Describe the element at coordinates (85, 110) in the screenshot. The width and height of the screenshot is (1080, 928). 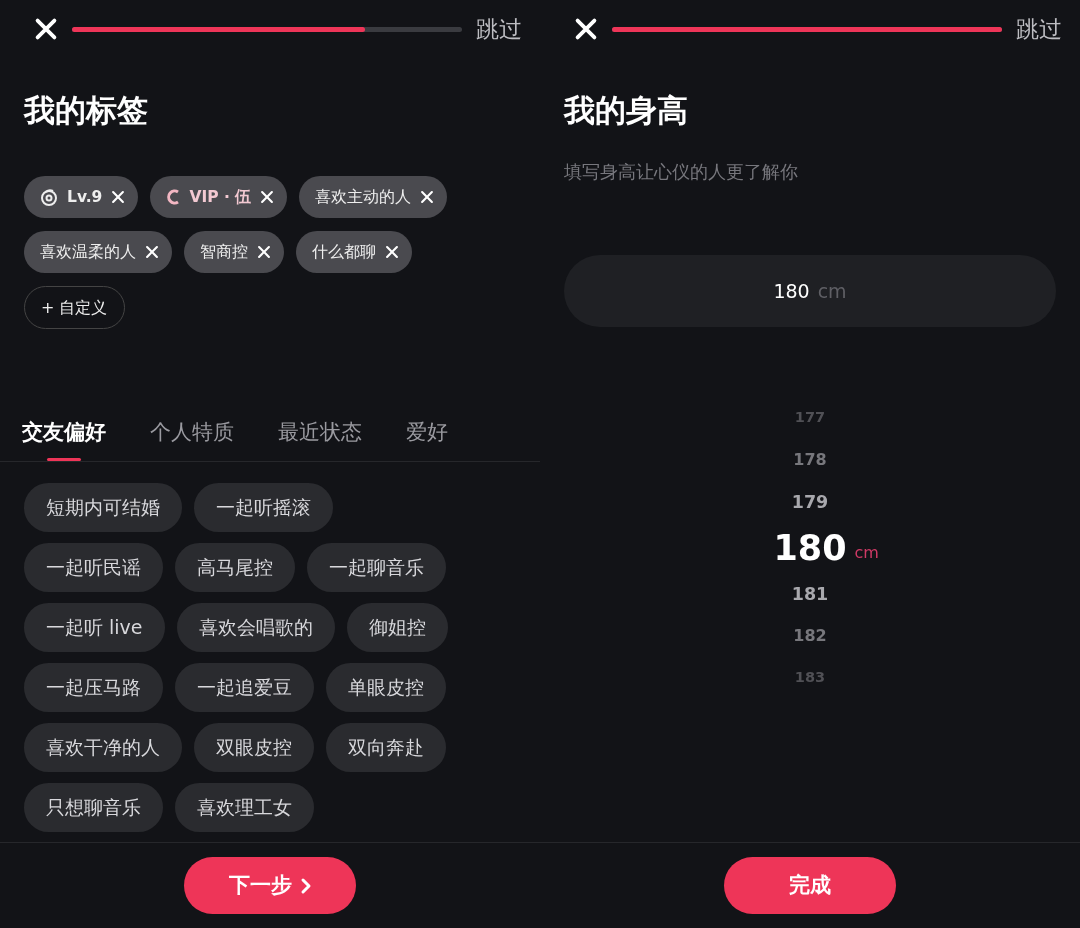
I see `page-title: 我的标签` at that location.